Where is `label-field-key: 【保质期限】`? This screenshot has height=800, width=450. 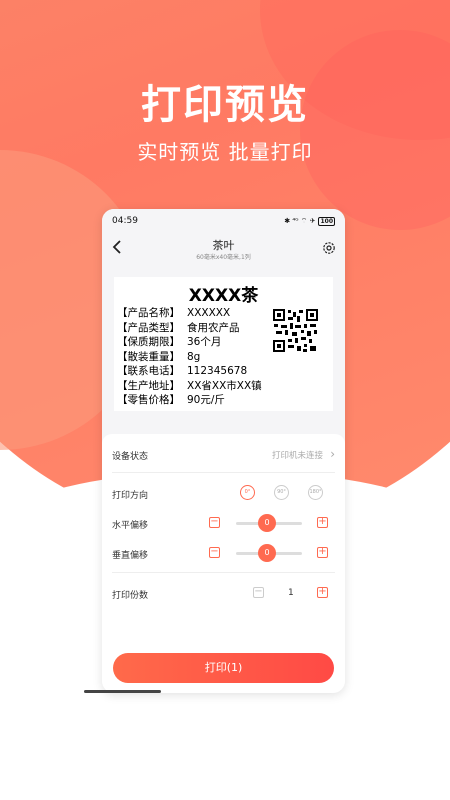 label-field-key: 【保质期限】 is located at coordinates (148, 342).